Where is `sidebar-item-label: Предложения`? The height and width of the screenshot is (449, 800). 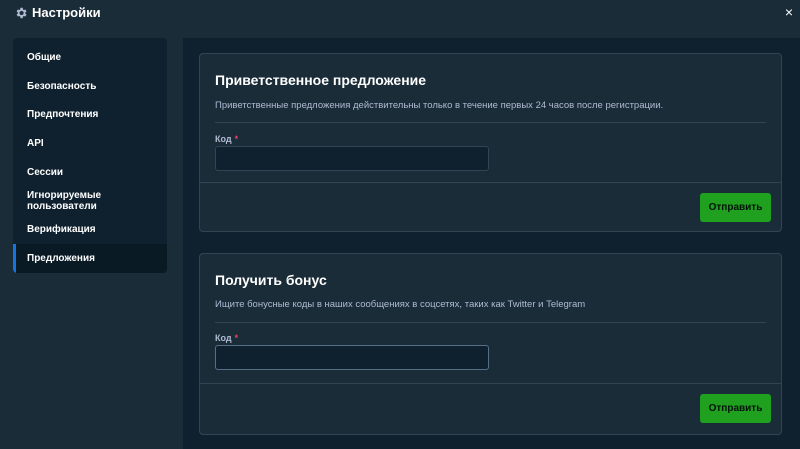 sidebar-item-label: Предложения is located at coordinates (61, 258).